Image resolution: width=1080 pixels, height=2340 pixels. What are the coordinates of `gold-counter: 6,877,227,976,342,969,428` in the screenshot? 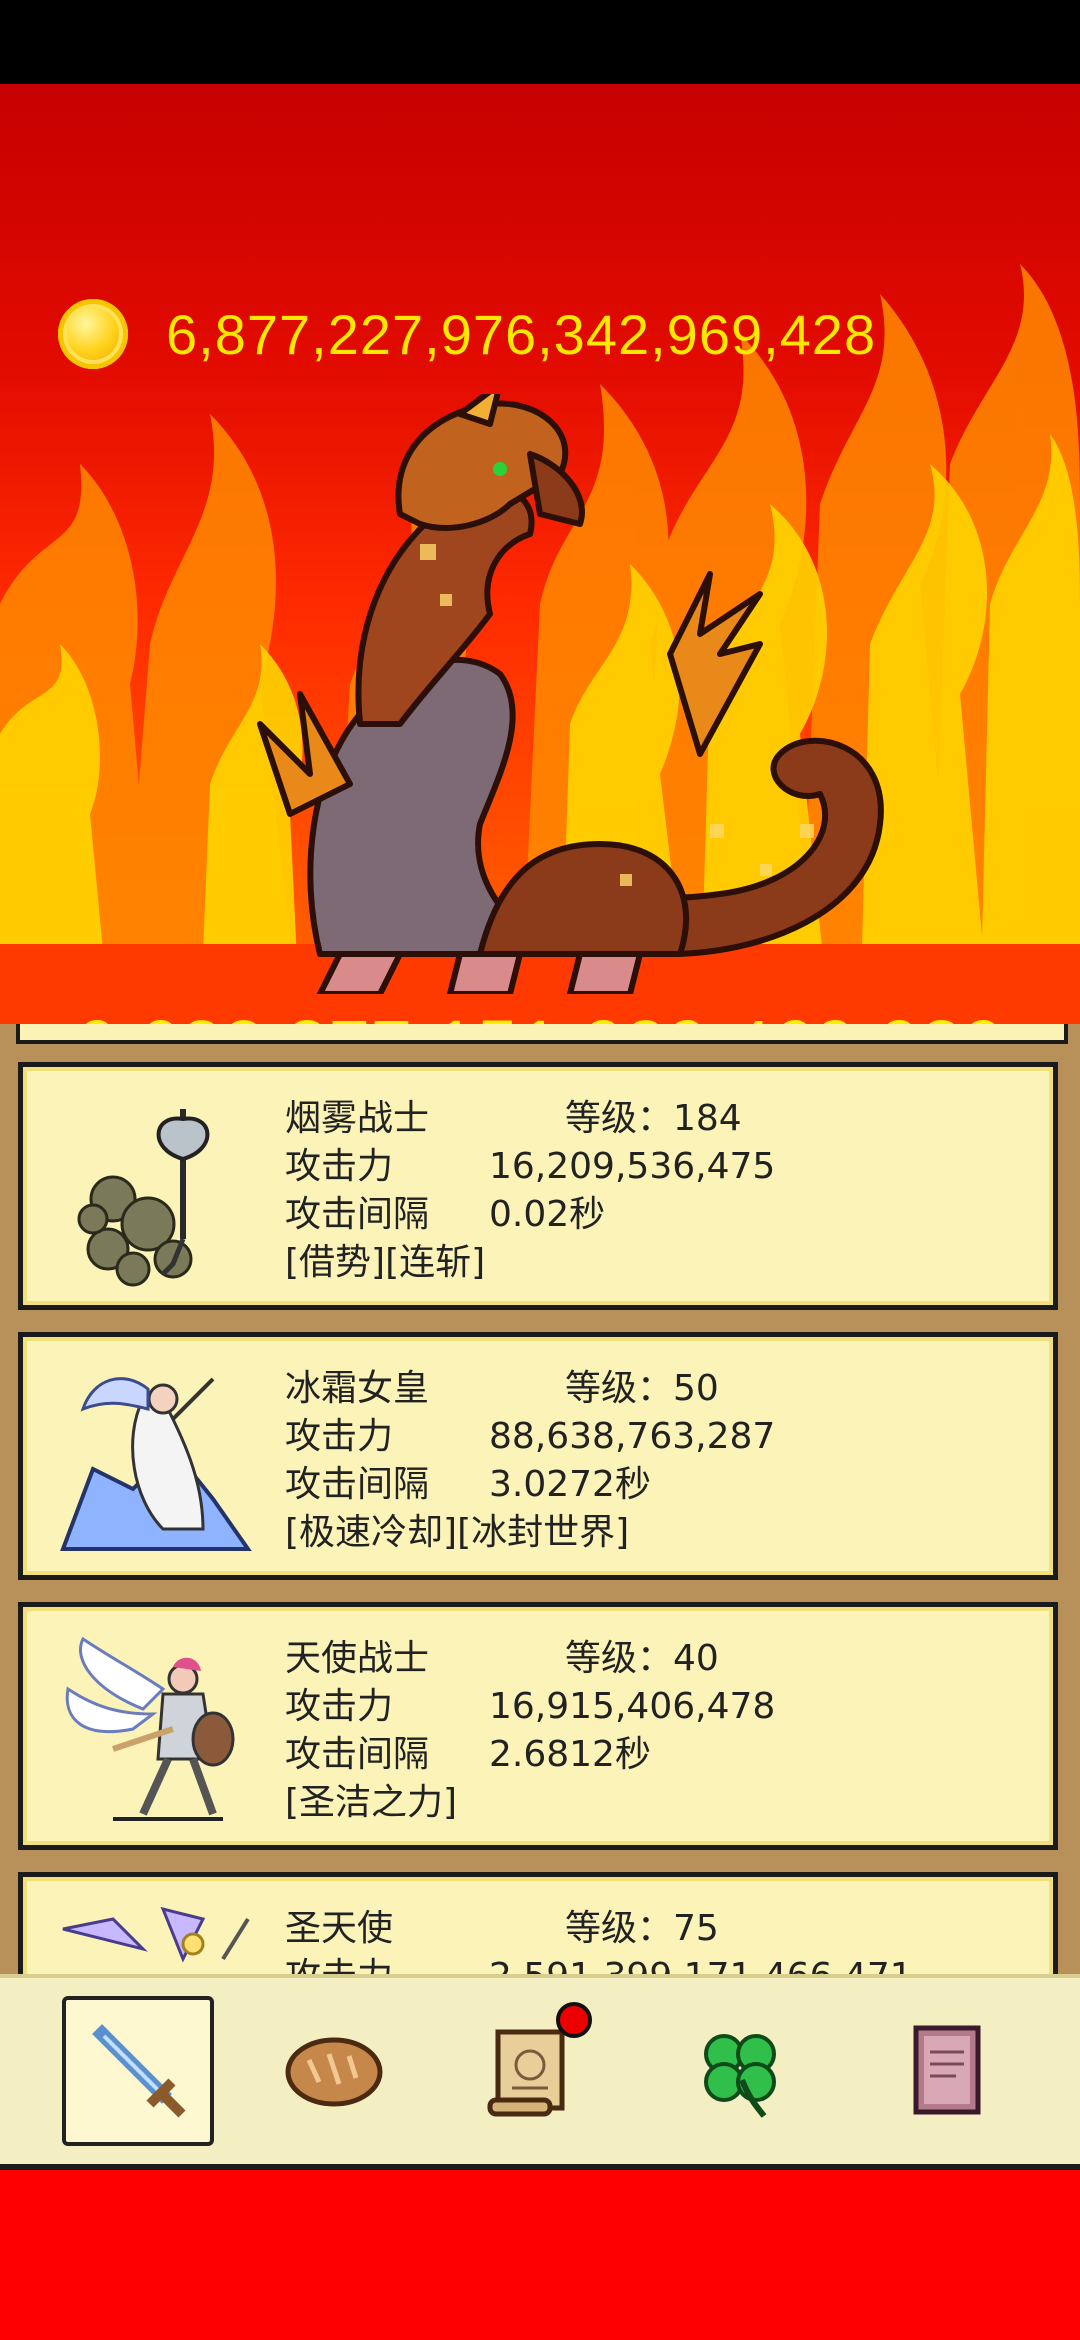 It's located at (467, 334).